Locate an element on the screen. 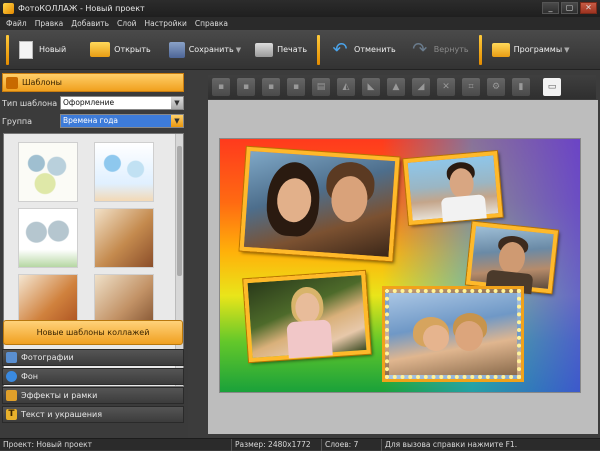 This screenshot has height=451, width=600. settings-gear-icon: ⚙ is located at coordinates (496, 87).